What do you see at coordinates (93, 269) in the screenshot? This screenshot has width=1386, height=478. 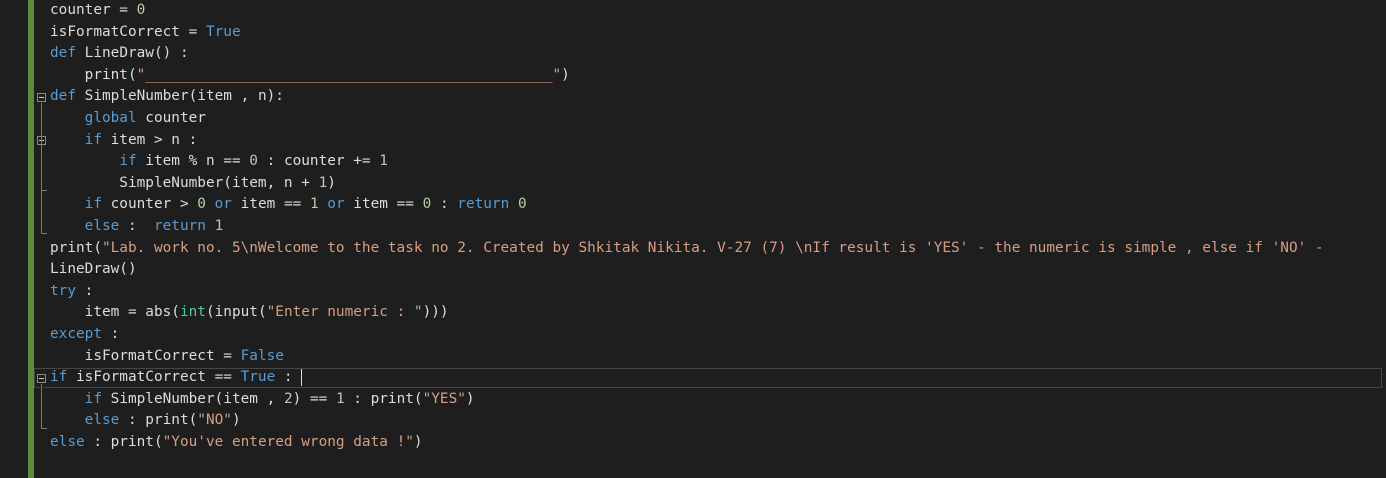 I see `code-token: LineDraw()` at bounding box center [93, 269].